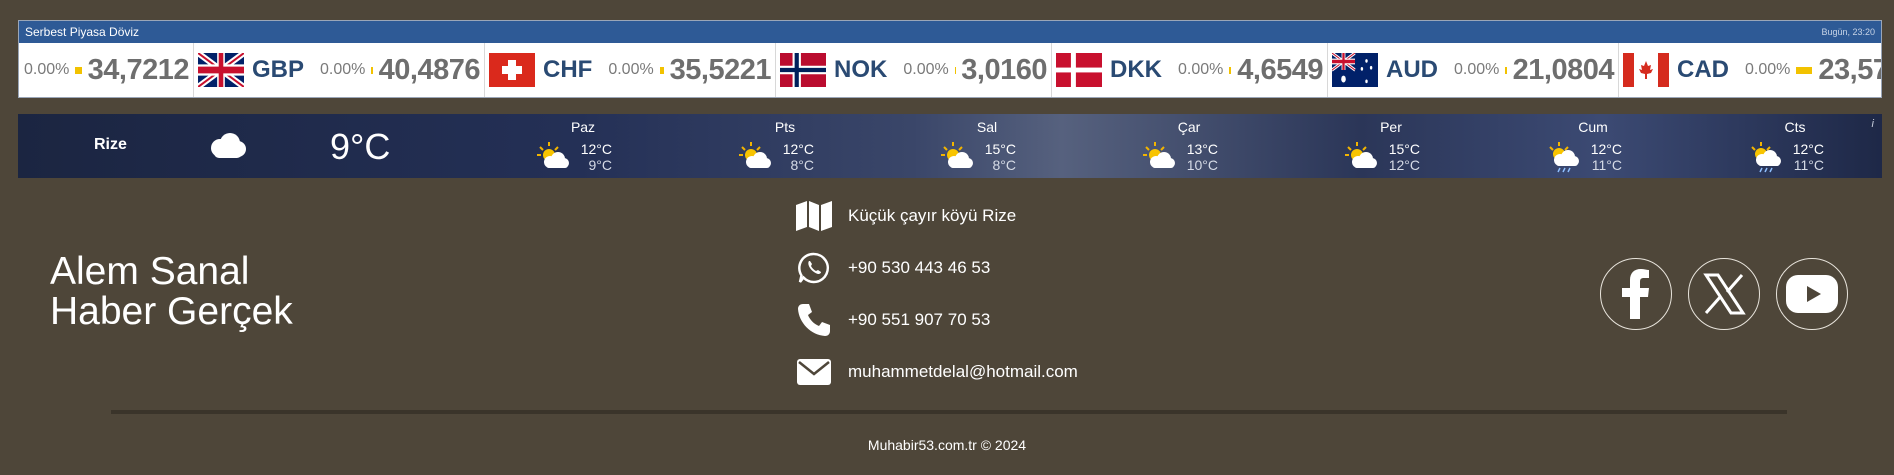 The height and width of the screenshot is (475, 1894). I want to click on currency-item: 0.00% 34,7212, so click(106, 70).